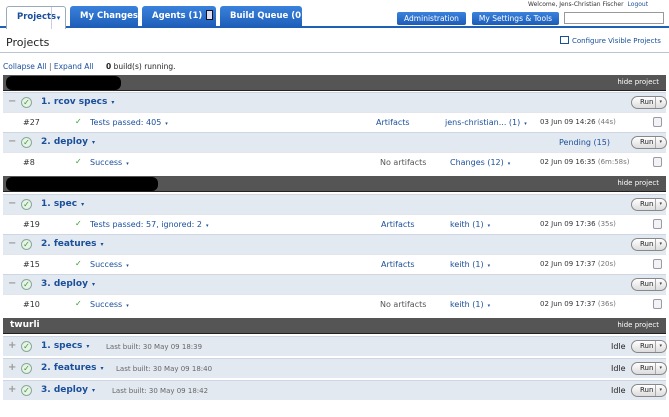 This screenshot has width=669, height=417. I want to click on build-result: Tests passed: 405 ▾, so click(129, 122).